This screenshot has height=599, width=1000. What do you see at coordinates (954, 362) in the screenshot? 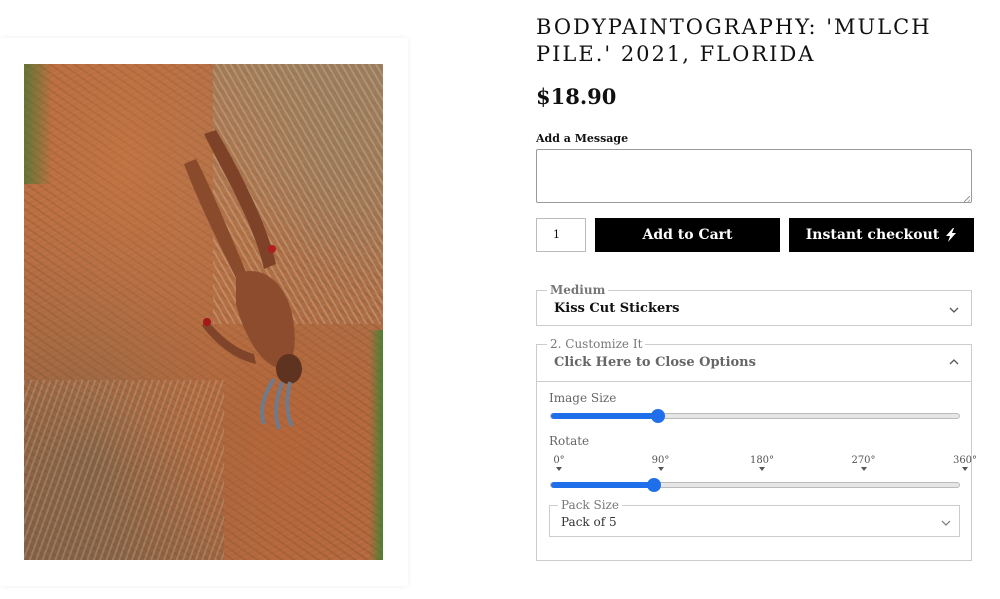
I see `chevron-up-icon` at bounding box center [954, 362].